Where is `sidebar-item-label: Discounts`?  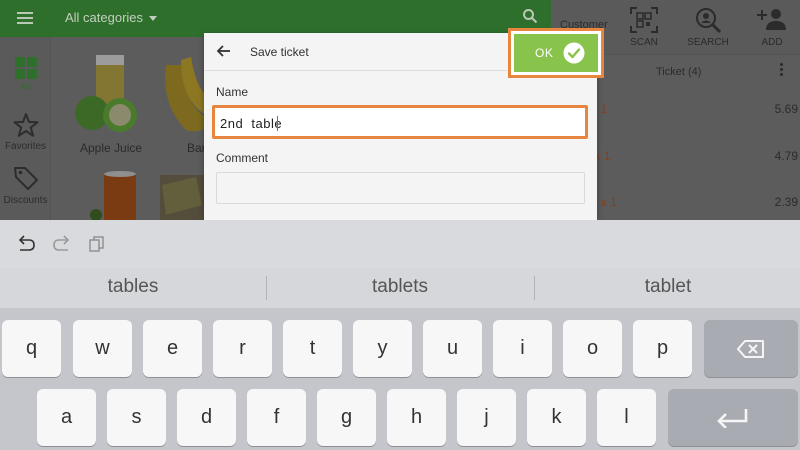
sidebar-item-label: Discounts is located at coordinates (25, 200).